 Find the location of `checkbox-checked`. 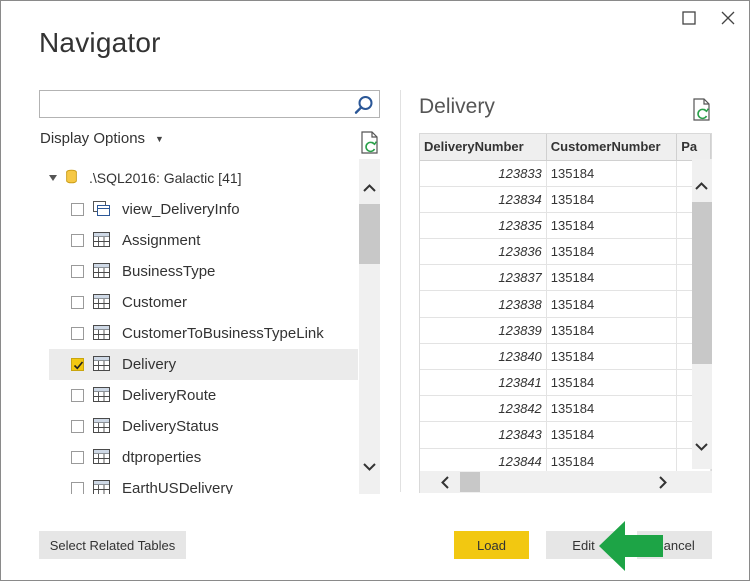

checkbox-checked is located at coordinates (77, 364).